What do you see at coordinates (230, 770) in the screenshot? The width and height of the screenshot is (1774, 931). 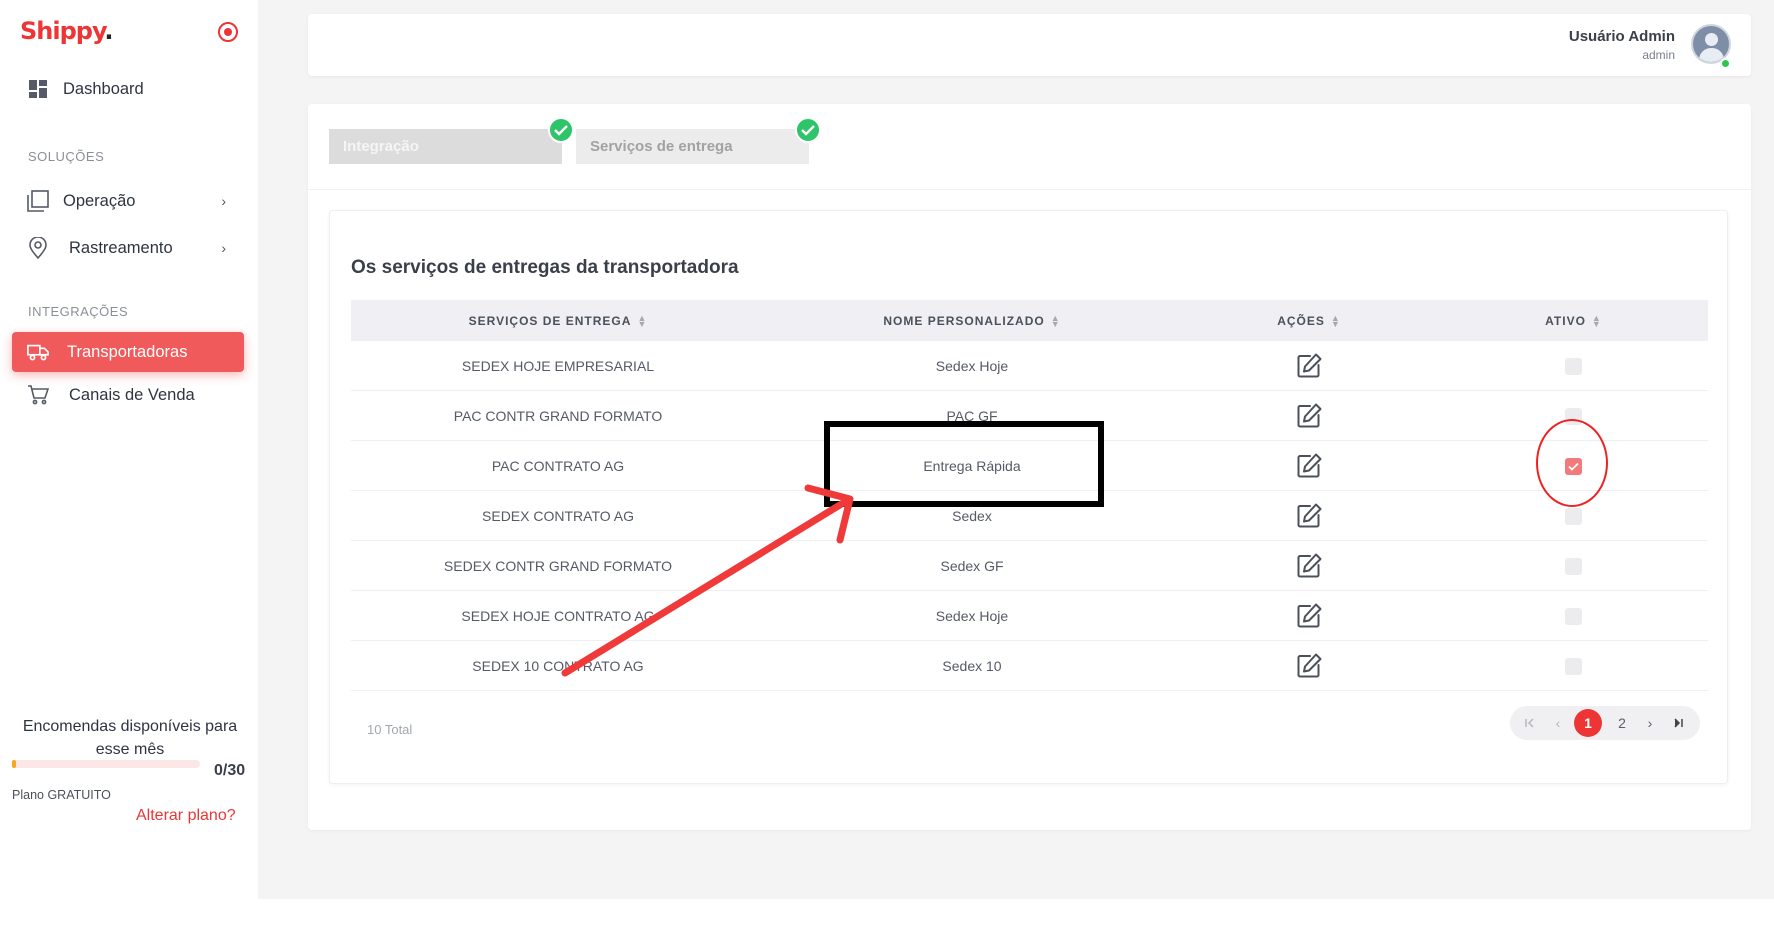 I see `quota-count: 0/30` at bounding box center [230, 770].